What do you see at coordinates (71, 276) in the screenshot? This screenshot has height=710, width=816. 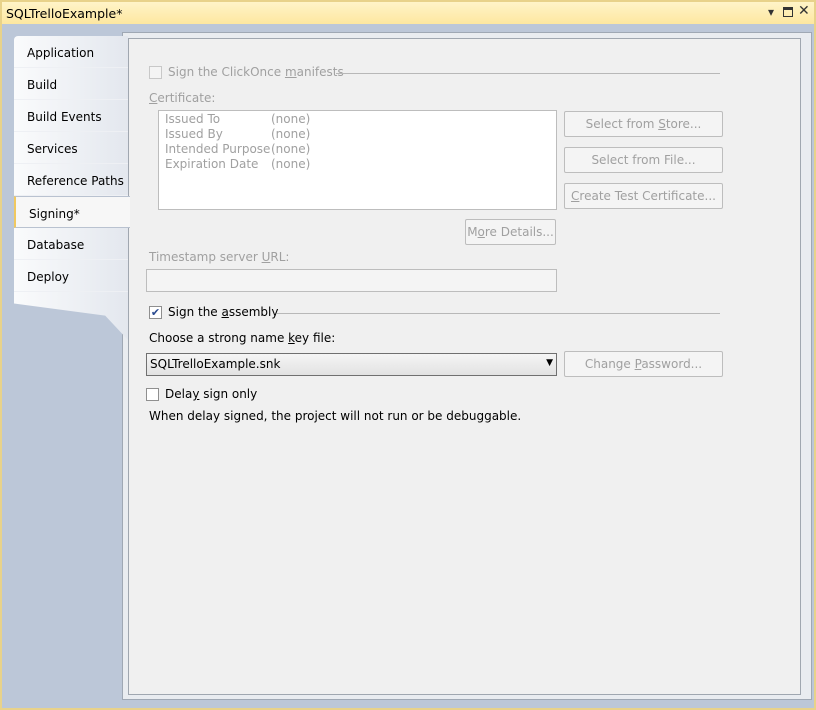 I see `tab-deploy: Deploy` at bounding box center [71, 276].